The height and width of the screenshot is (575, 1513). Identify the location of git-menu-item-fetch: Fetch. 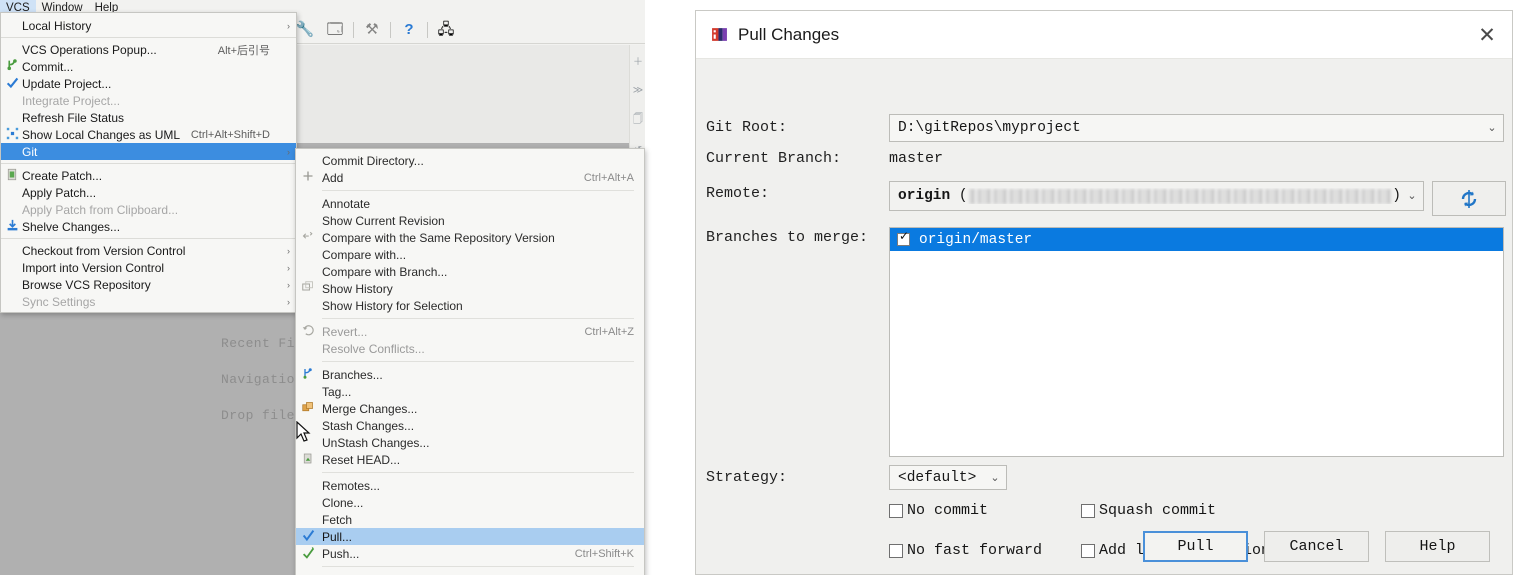
(470, 519).